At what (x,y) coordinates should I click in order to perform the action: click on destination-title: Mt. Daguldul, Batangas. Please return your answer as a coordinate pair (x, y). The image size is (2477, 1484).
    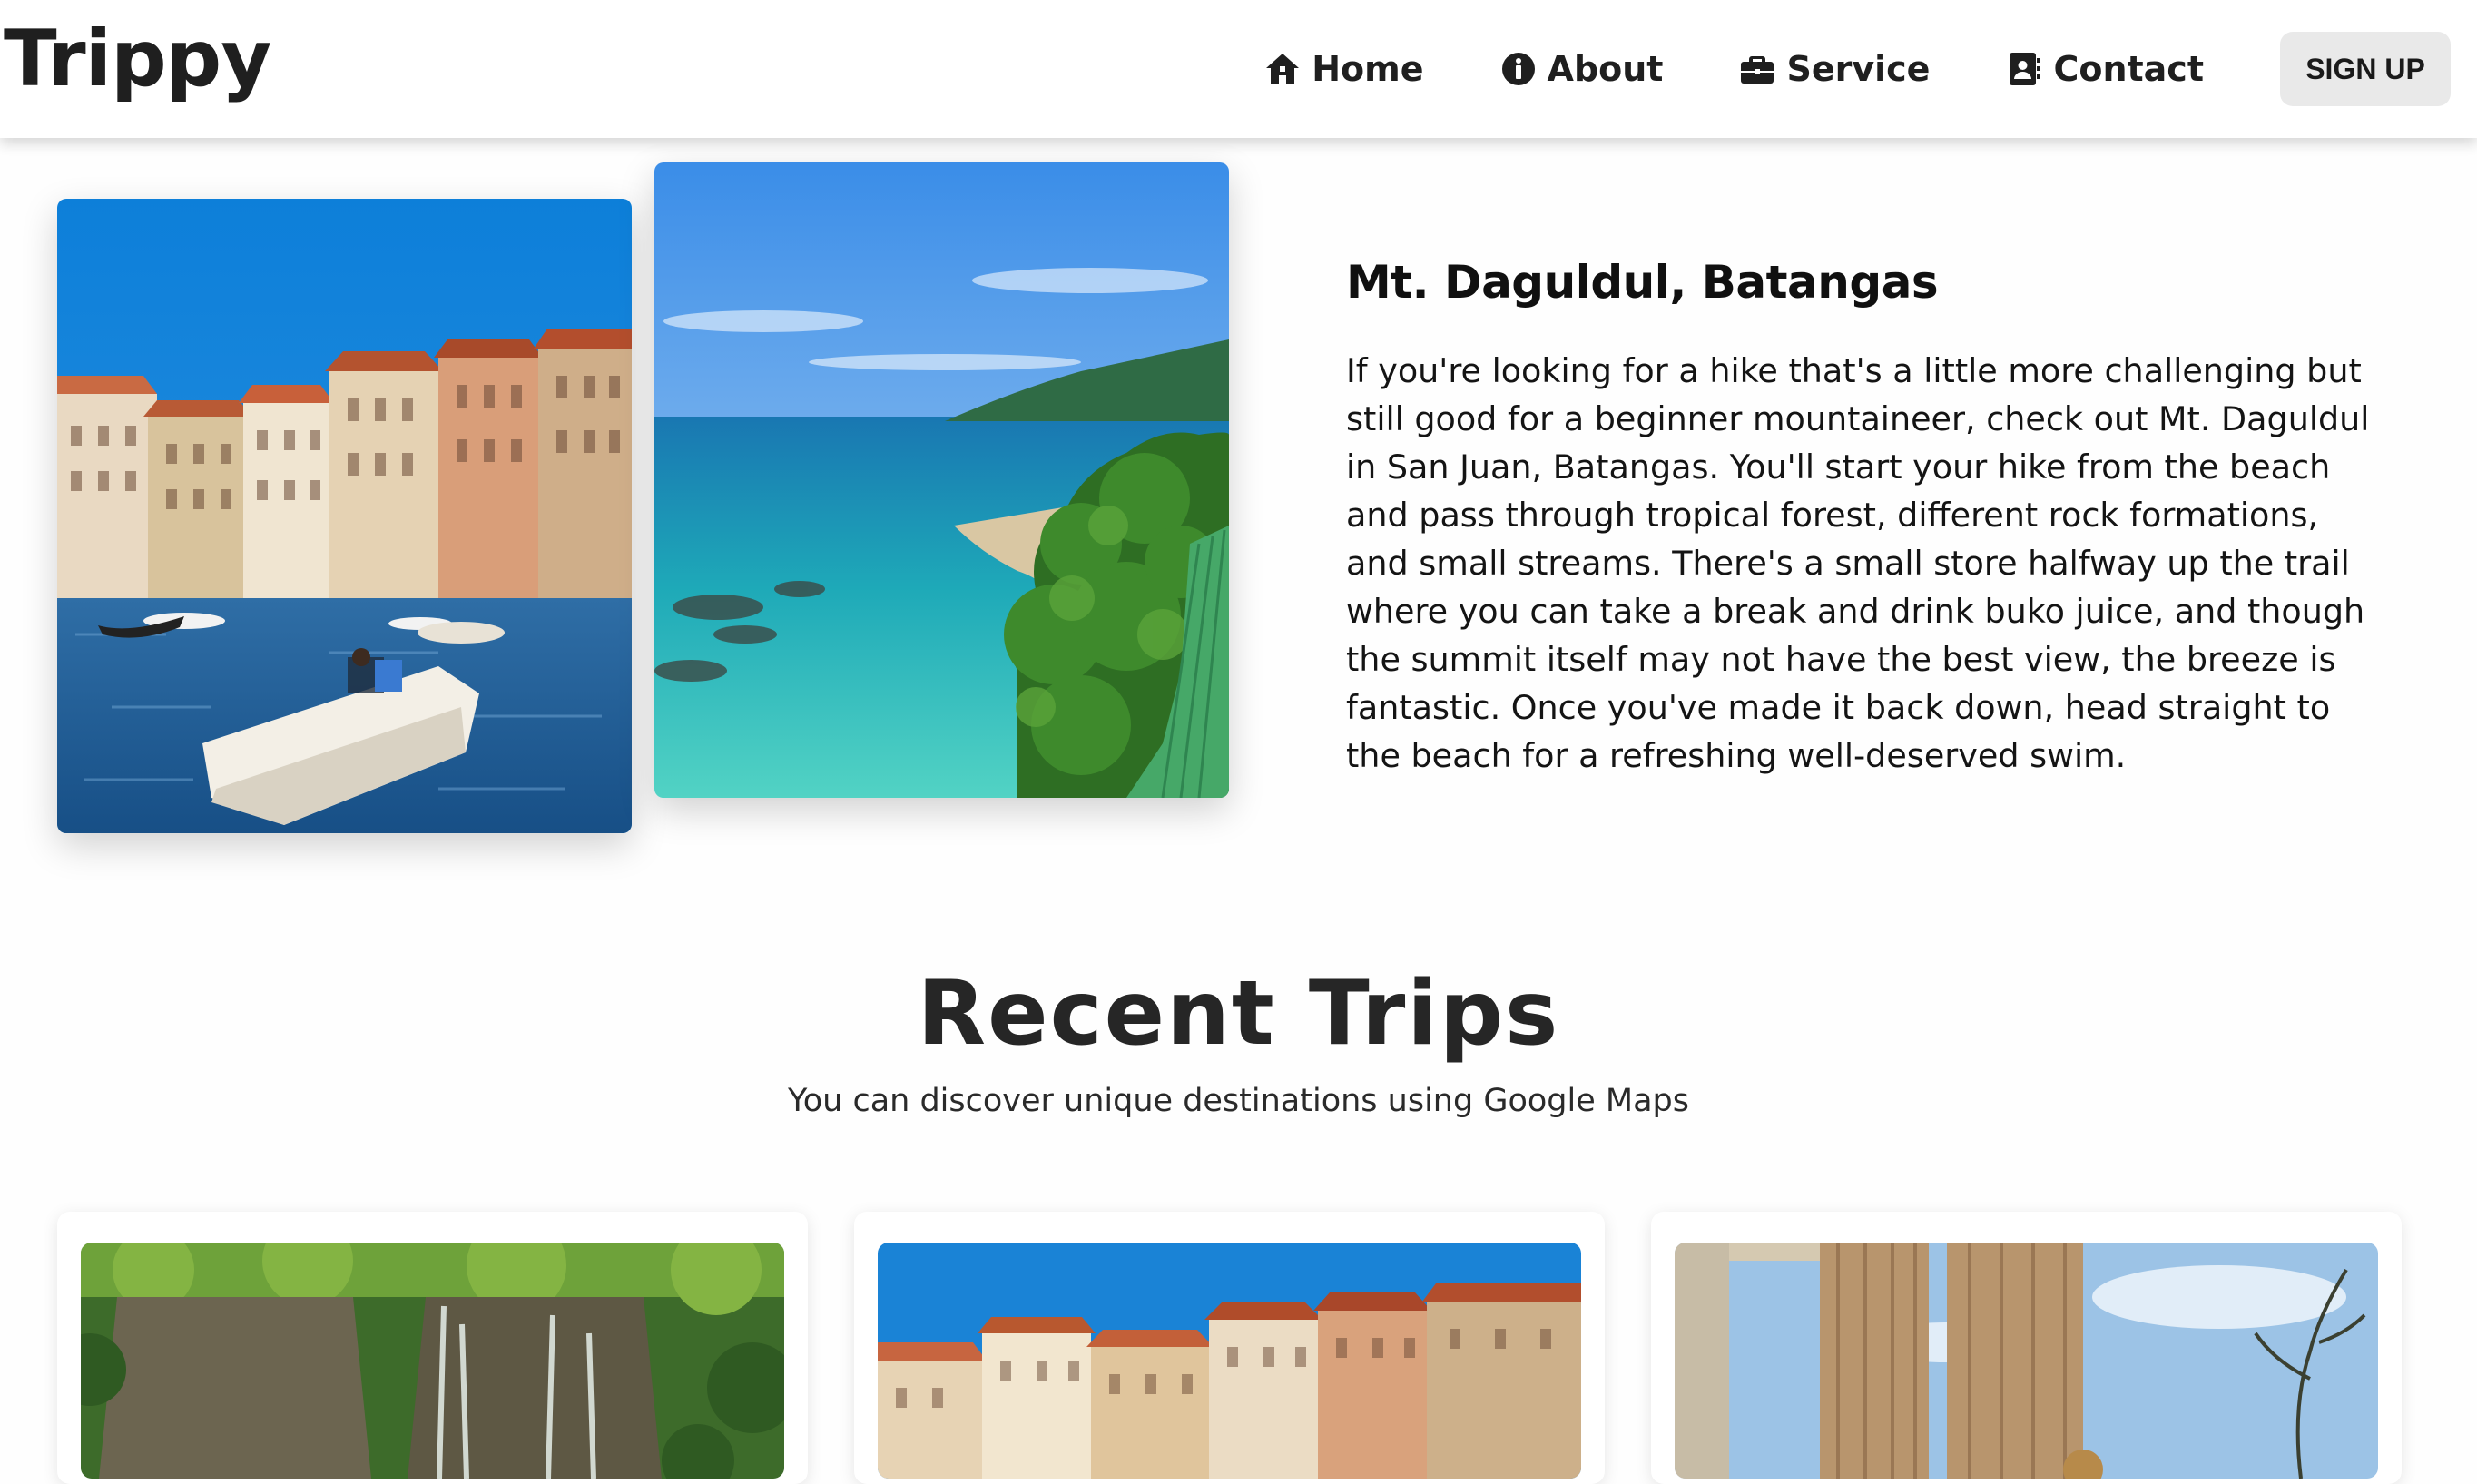
    Looking at the image, I should click on (1643, 282).